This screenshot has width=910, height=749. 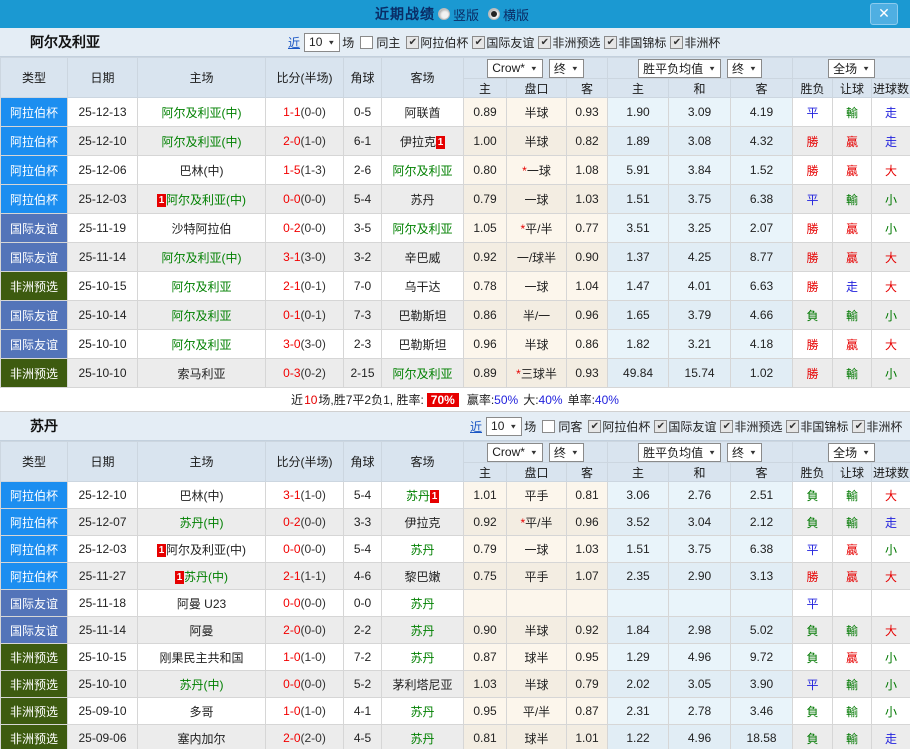 I want to click on avg-draw-odds: 3.84, so click(x=700, y=170).